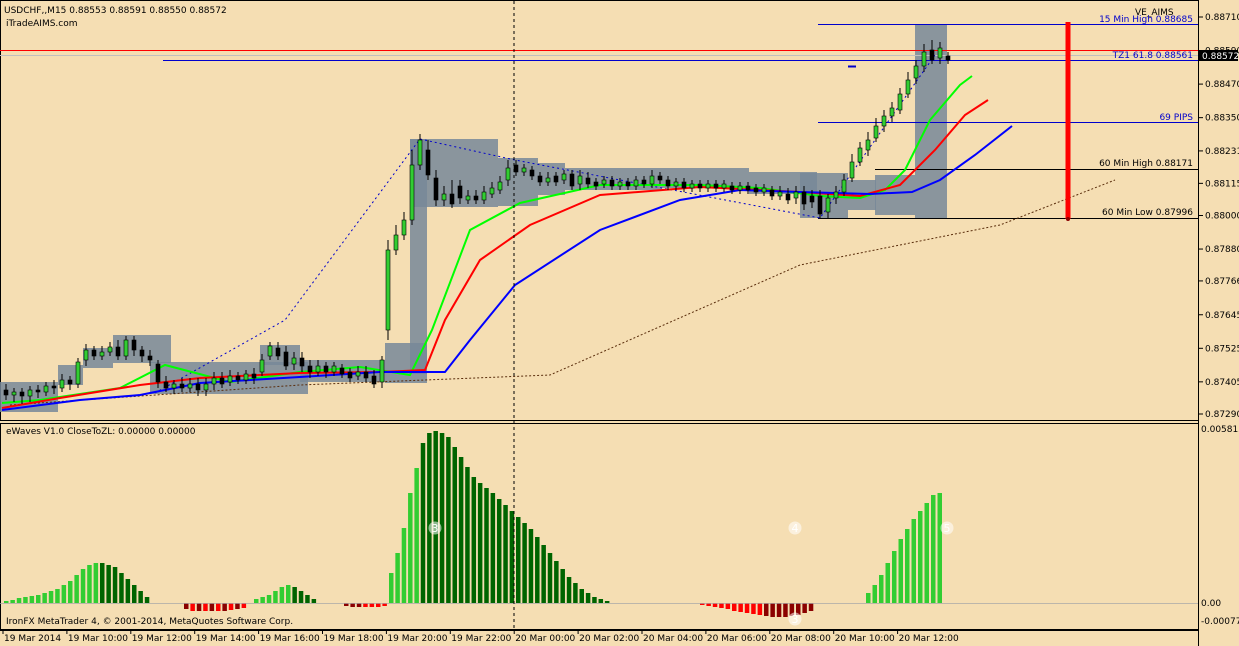  I want to click on time-tick-label: 20 Mar 02:00, so click(609, 639).